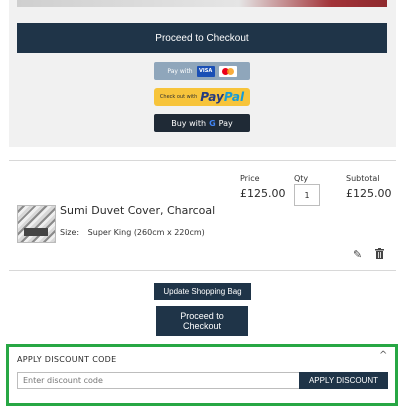  I want to click on qty-header: Qty, so click(301, 178).